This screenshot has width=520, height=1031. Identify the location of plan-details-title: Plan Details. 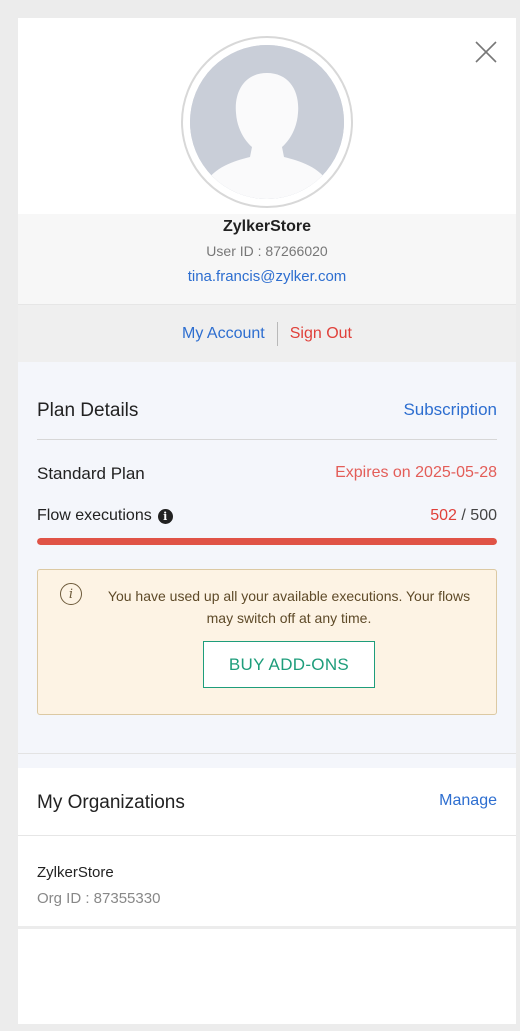
(88, 410).